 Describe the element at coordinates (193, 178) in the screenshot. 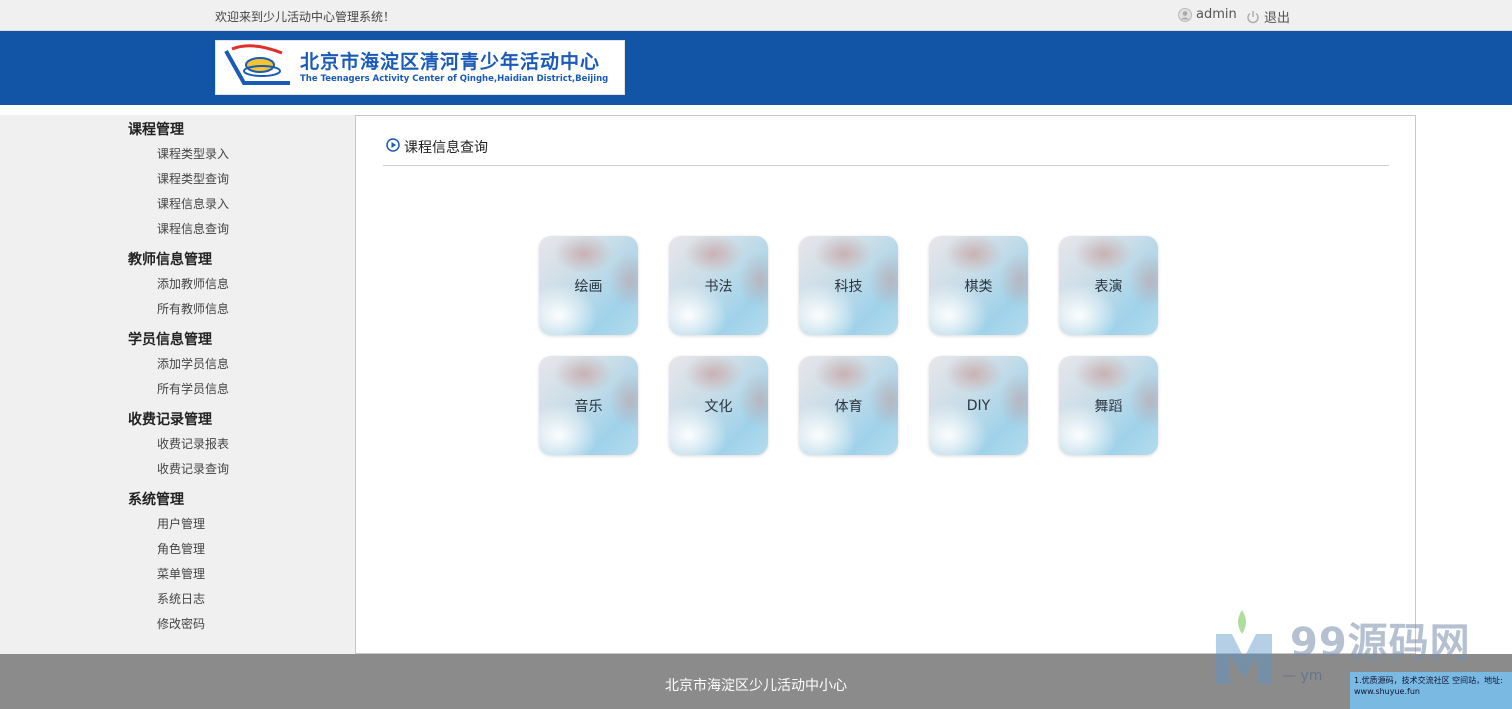

I see `nav-item-course-type-query: 课程类型查询` at that location.